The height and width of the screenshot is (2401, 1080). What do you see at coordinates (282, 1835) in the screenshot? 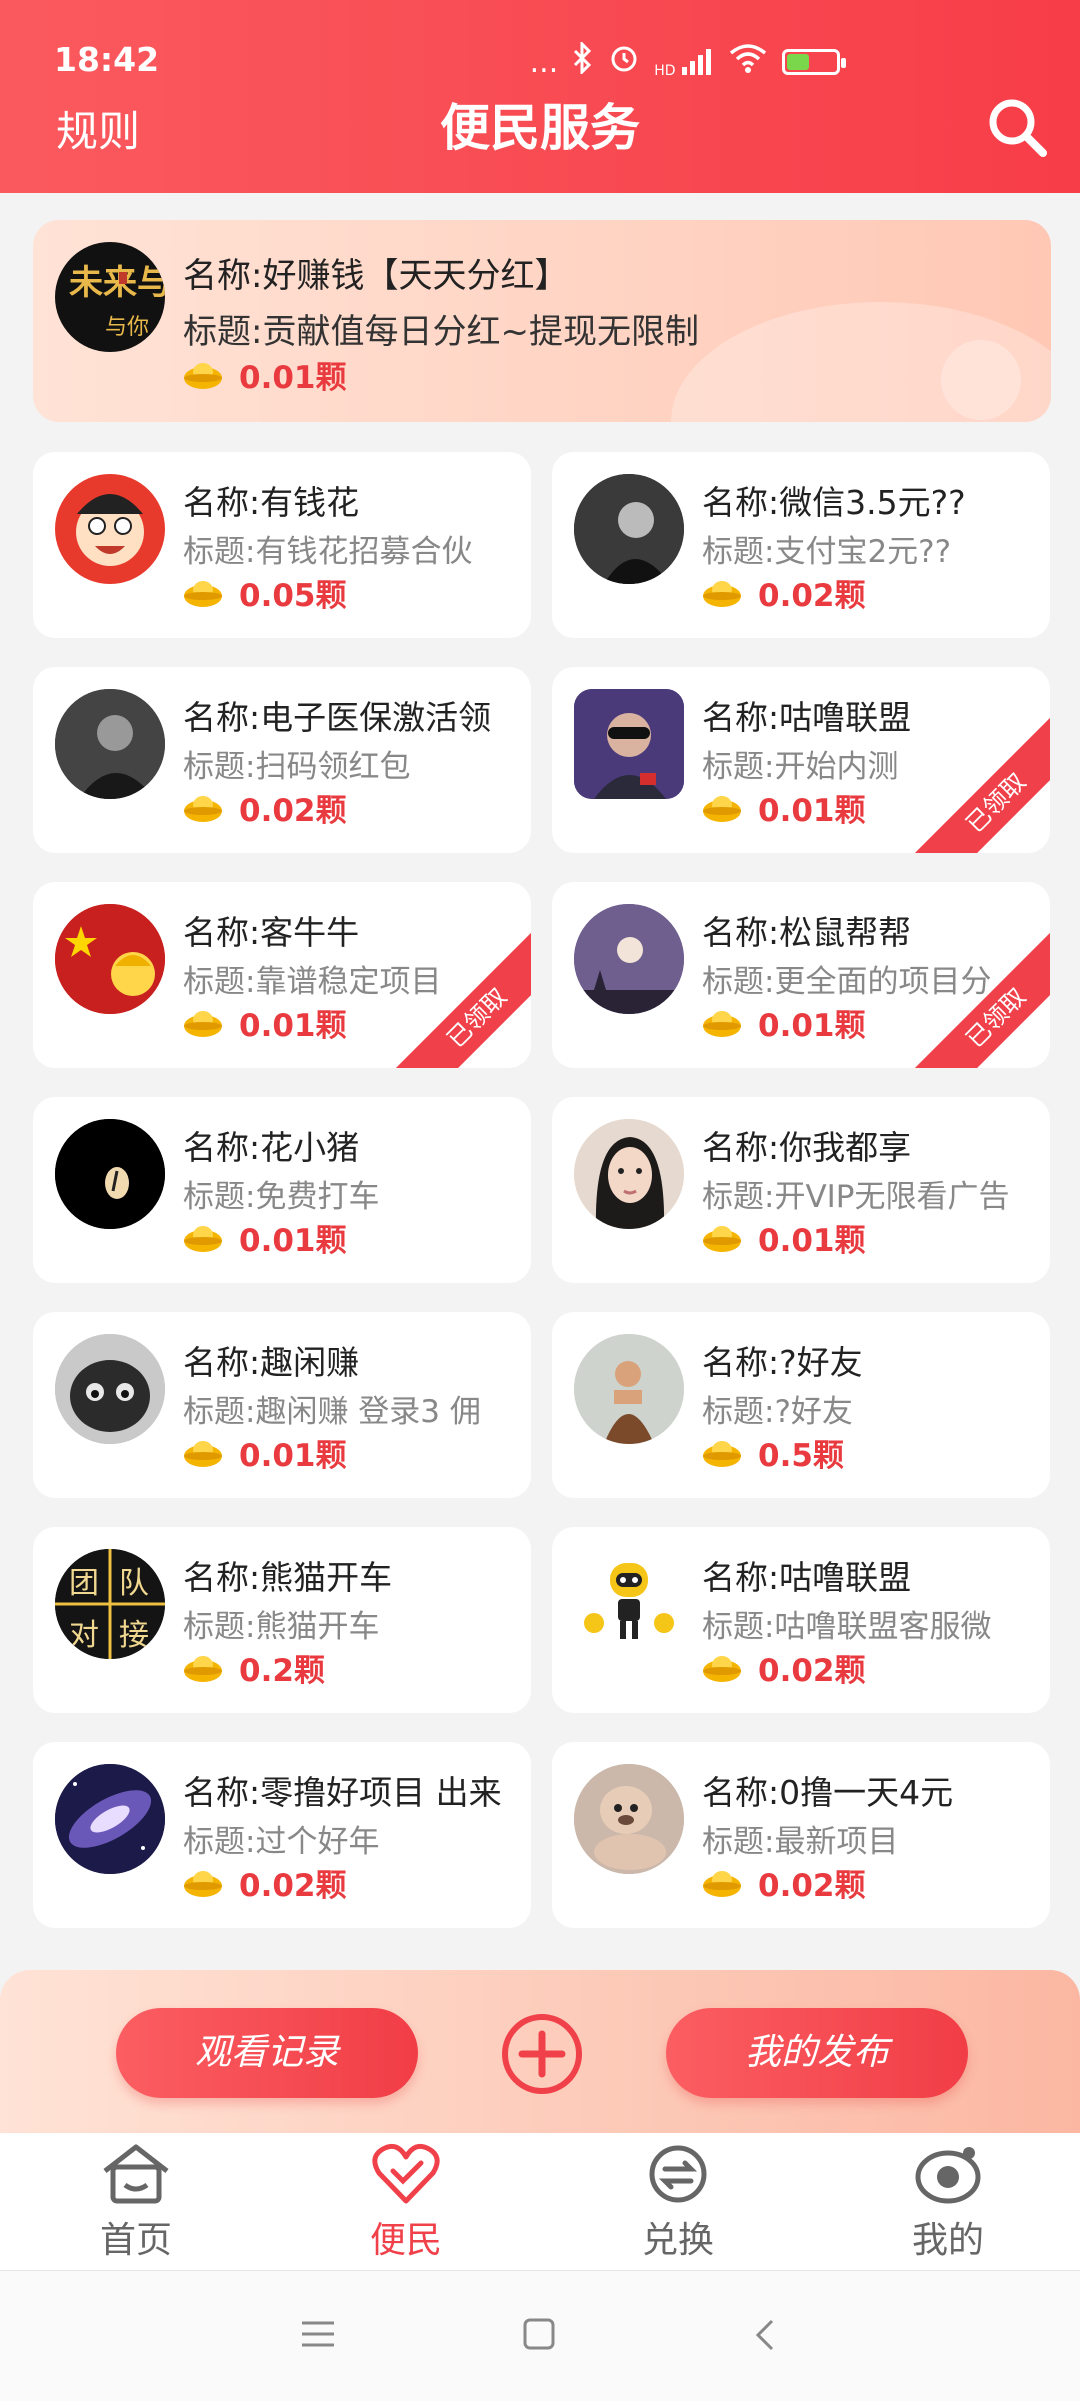
I see `service-card: 名称:零撸好项目 出来 标题:过个好年 0.02颗` at bounding box center [282, 1835].